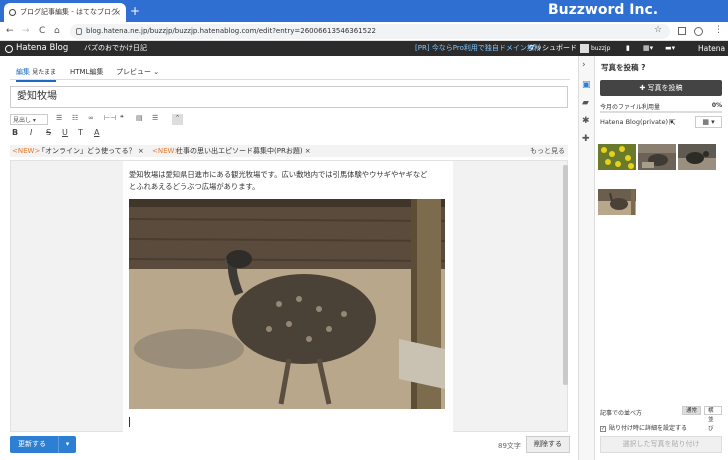 The image size is (728, 460). What do you see at coordinates (155, 118) in the screenshot?
I see `indent-icon: ☰` at bounding box center [155, 118].